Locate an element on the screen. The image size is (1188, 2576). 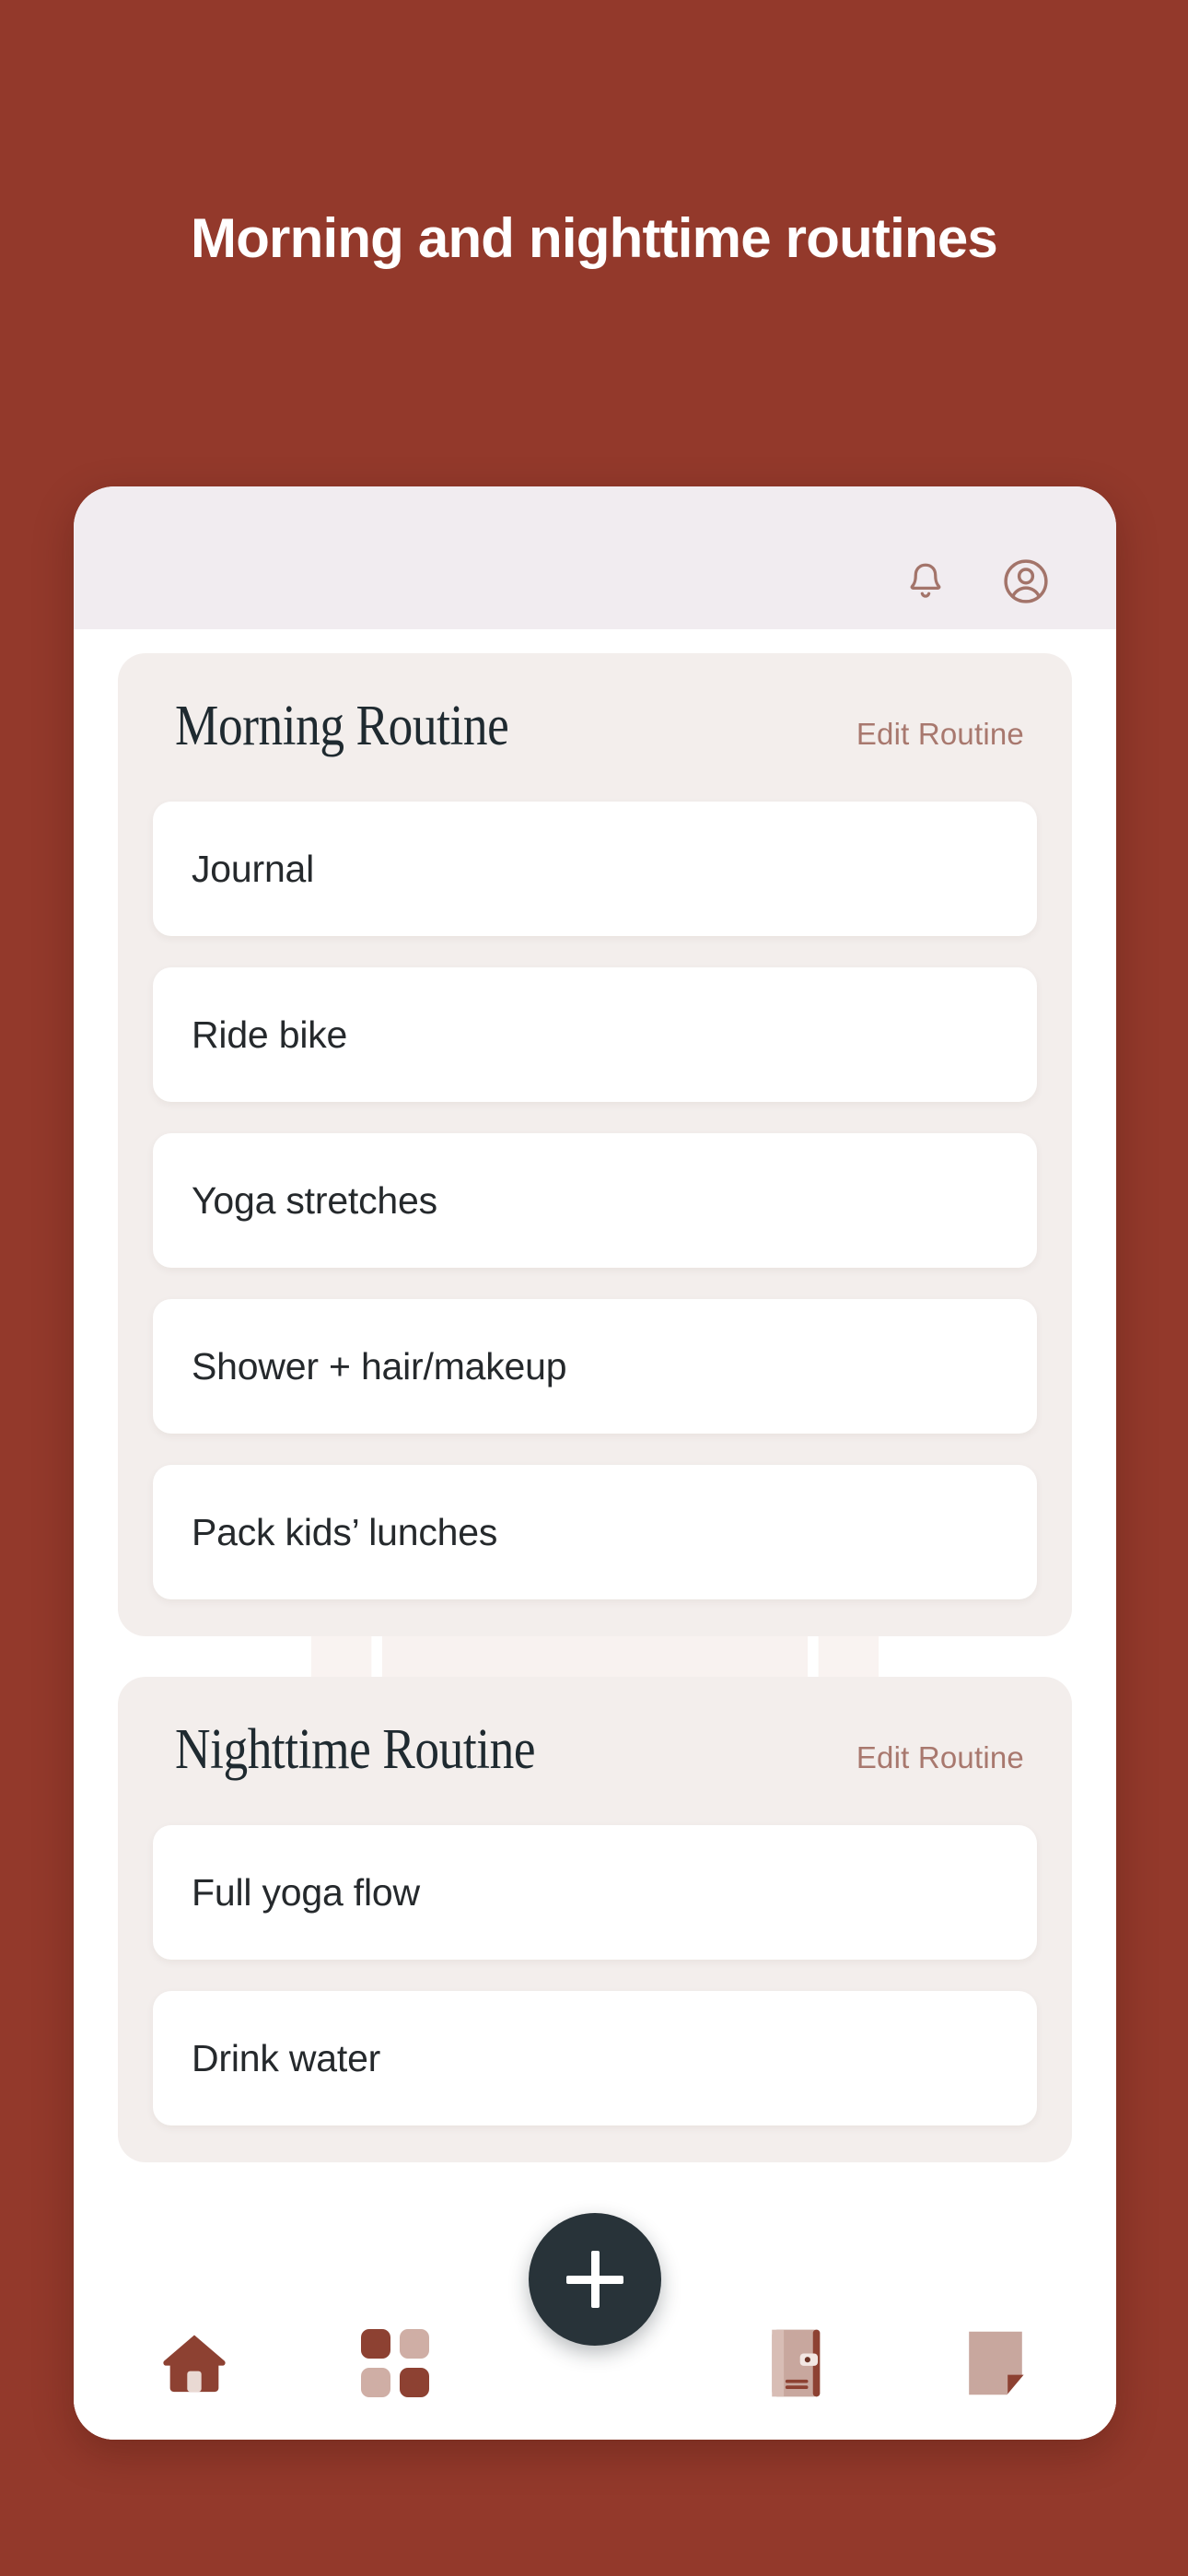
section-header: Nighttime Routine Edit Routine is located at coordinates (595, 1750).